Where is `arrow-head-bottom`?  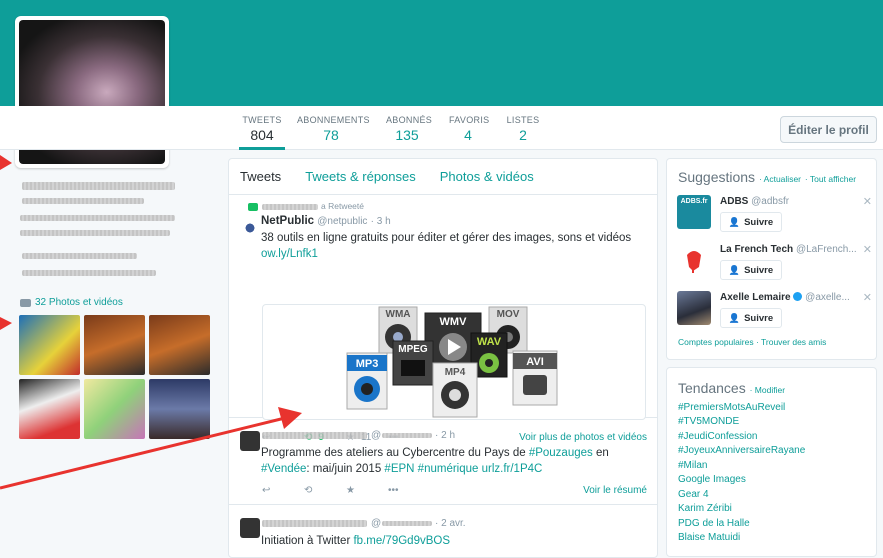
arrow-head-bottom is located at coordinates (290, 418).